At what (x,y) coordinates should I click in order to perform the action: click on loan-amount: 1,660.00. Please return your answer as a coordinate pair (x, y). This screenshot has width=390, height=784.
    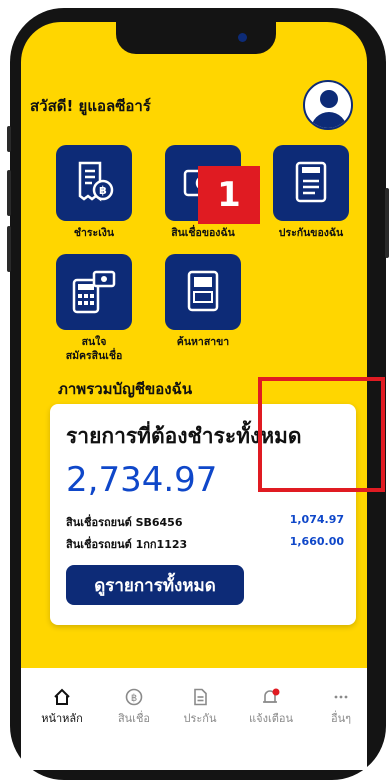
    Looking at the image, I should click on (316, 541).